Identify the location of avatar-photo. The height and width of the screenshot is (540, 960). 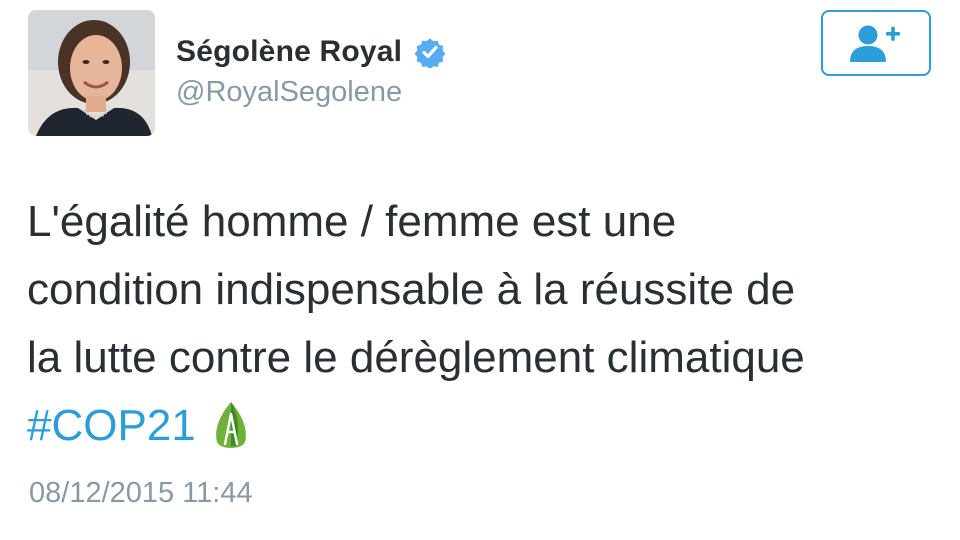
(91, 73).